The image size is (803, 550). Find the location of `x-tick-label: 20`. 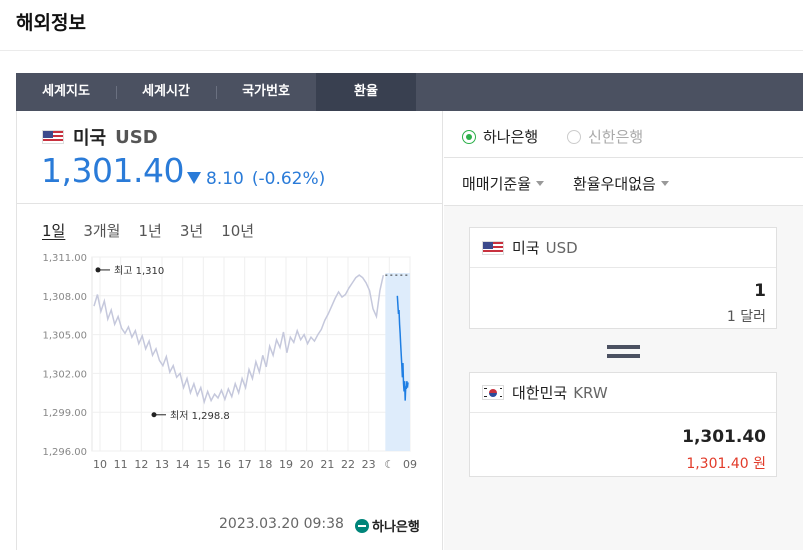

x-tick-label: 20 is located at coordinates (307, 464).